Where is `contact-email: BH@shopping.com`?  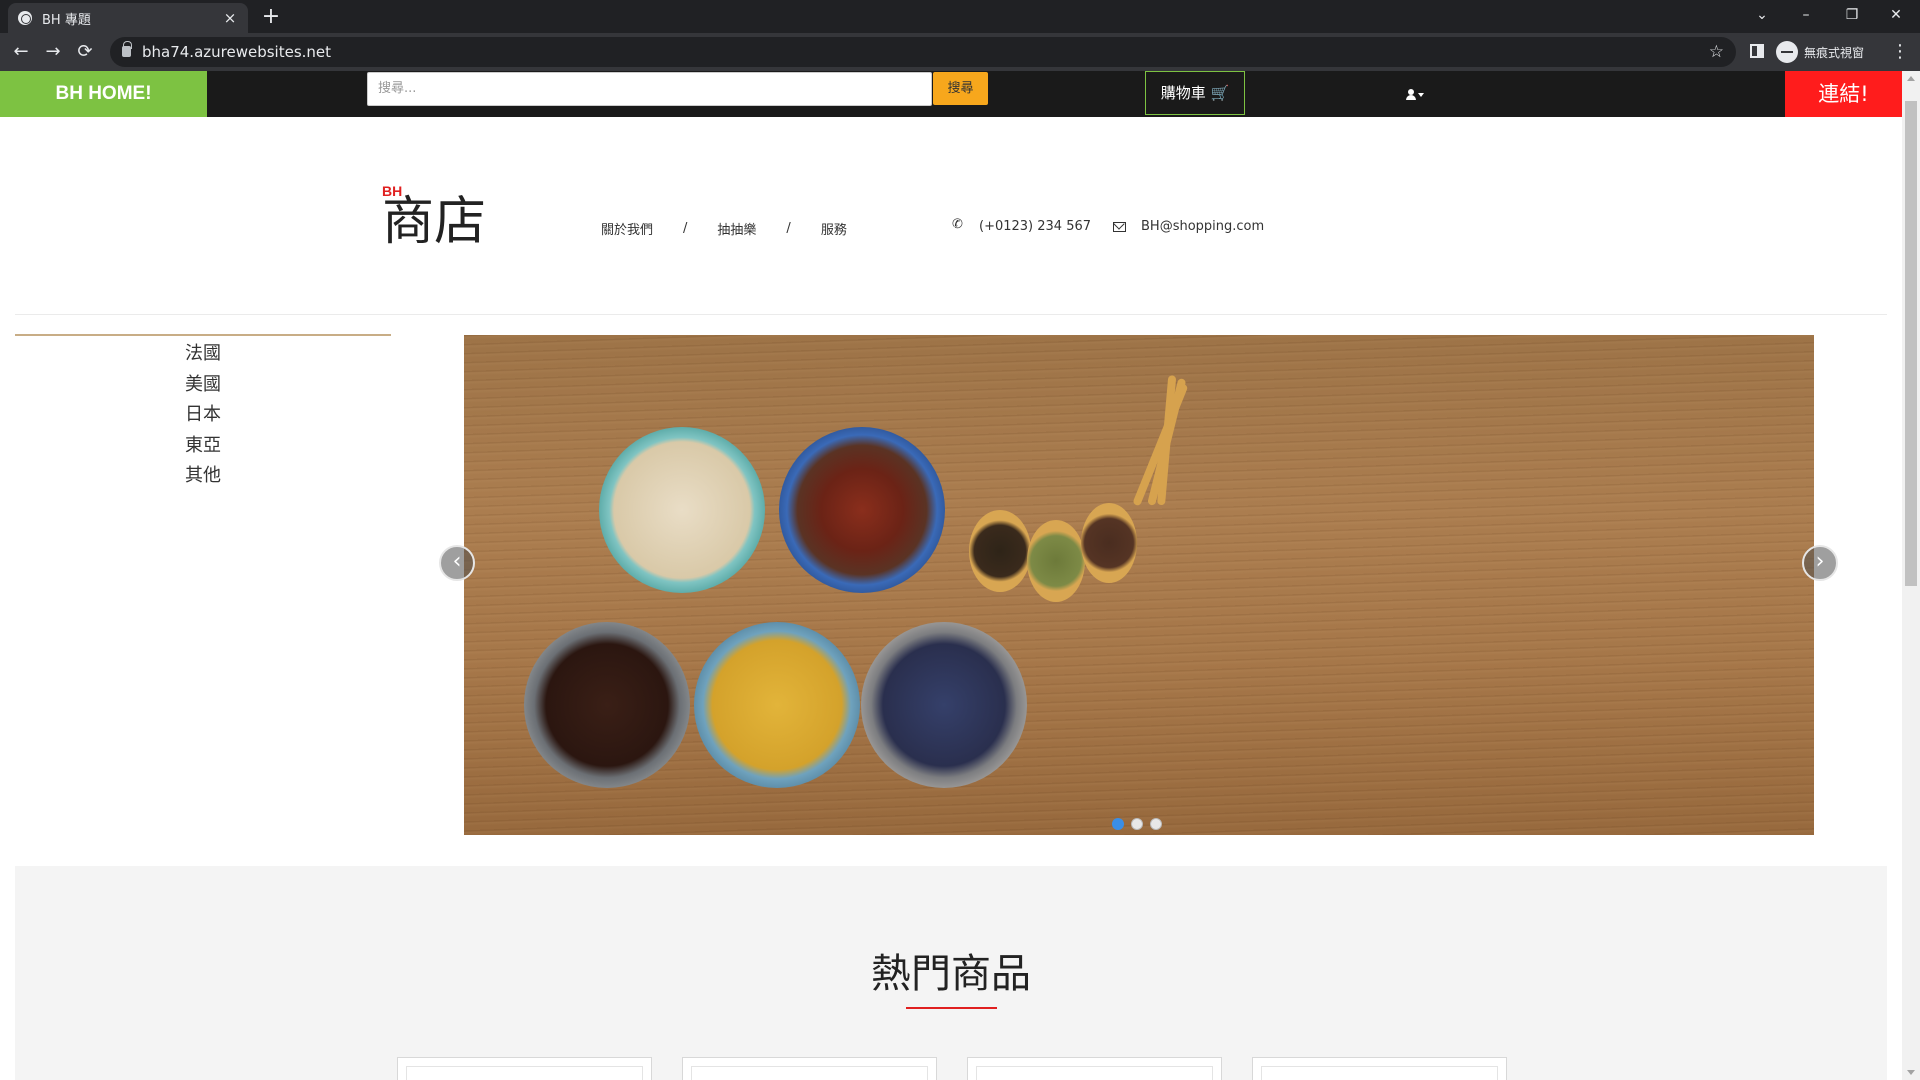
contact-email: BH@shopping.com is located at coordinates (1188, 226).